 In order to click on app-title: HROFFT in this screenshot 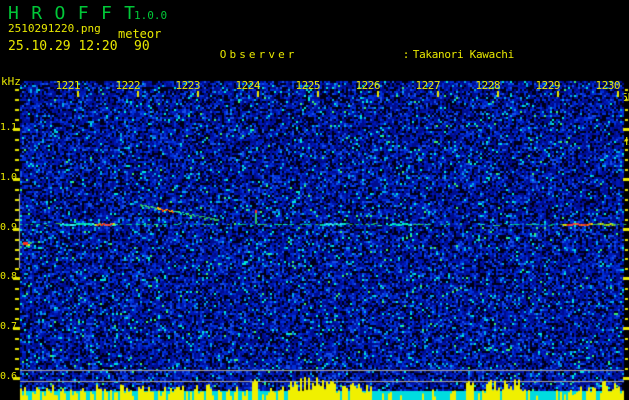, I will do `click(78, 13)`.